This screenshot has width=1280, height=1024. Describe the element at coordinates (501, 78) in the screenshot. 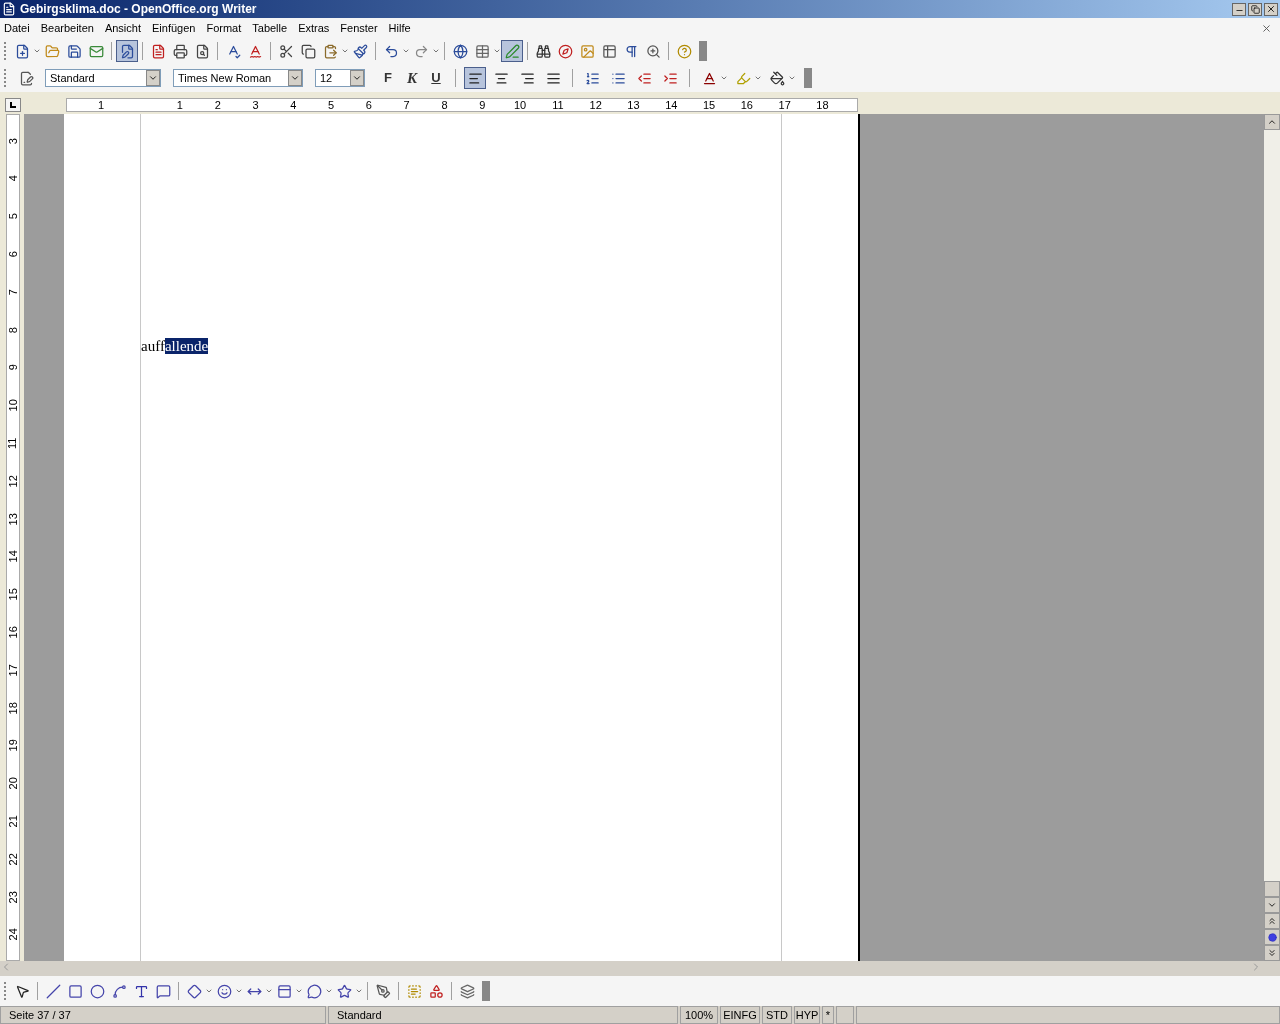

I see `align-center-icon` at that location.